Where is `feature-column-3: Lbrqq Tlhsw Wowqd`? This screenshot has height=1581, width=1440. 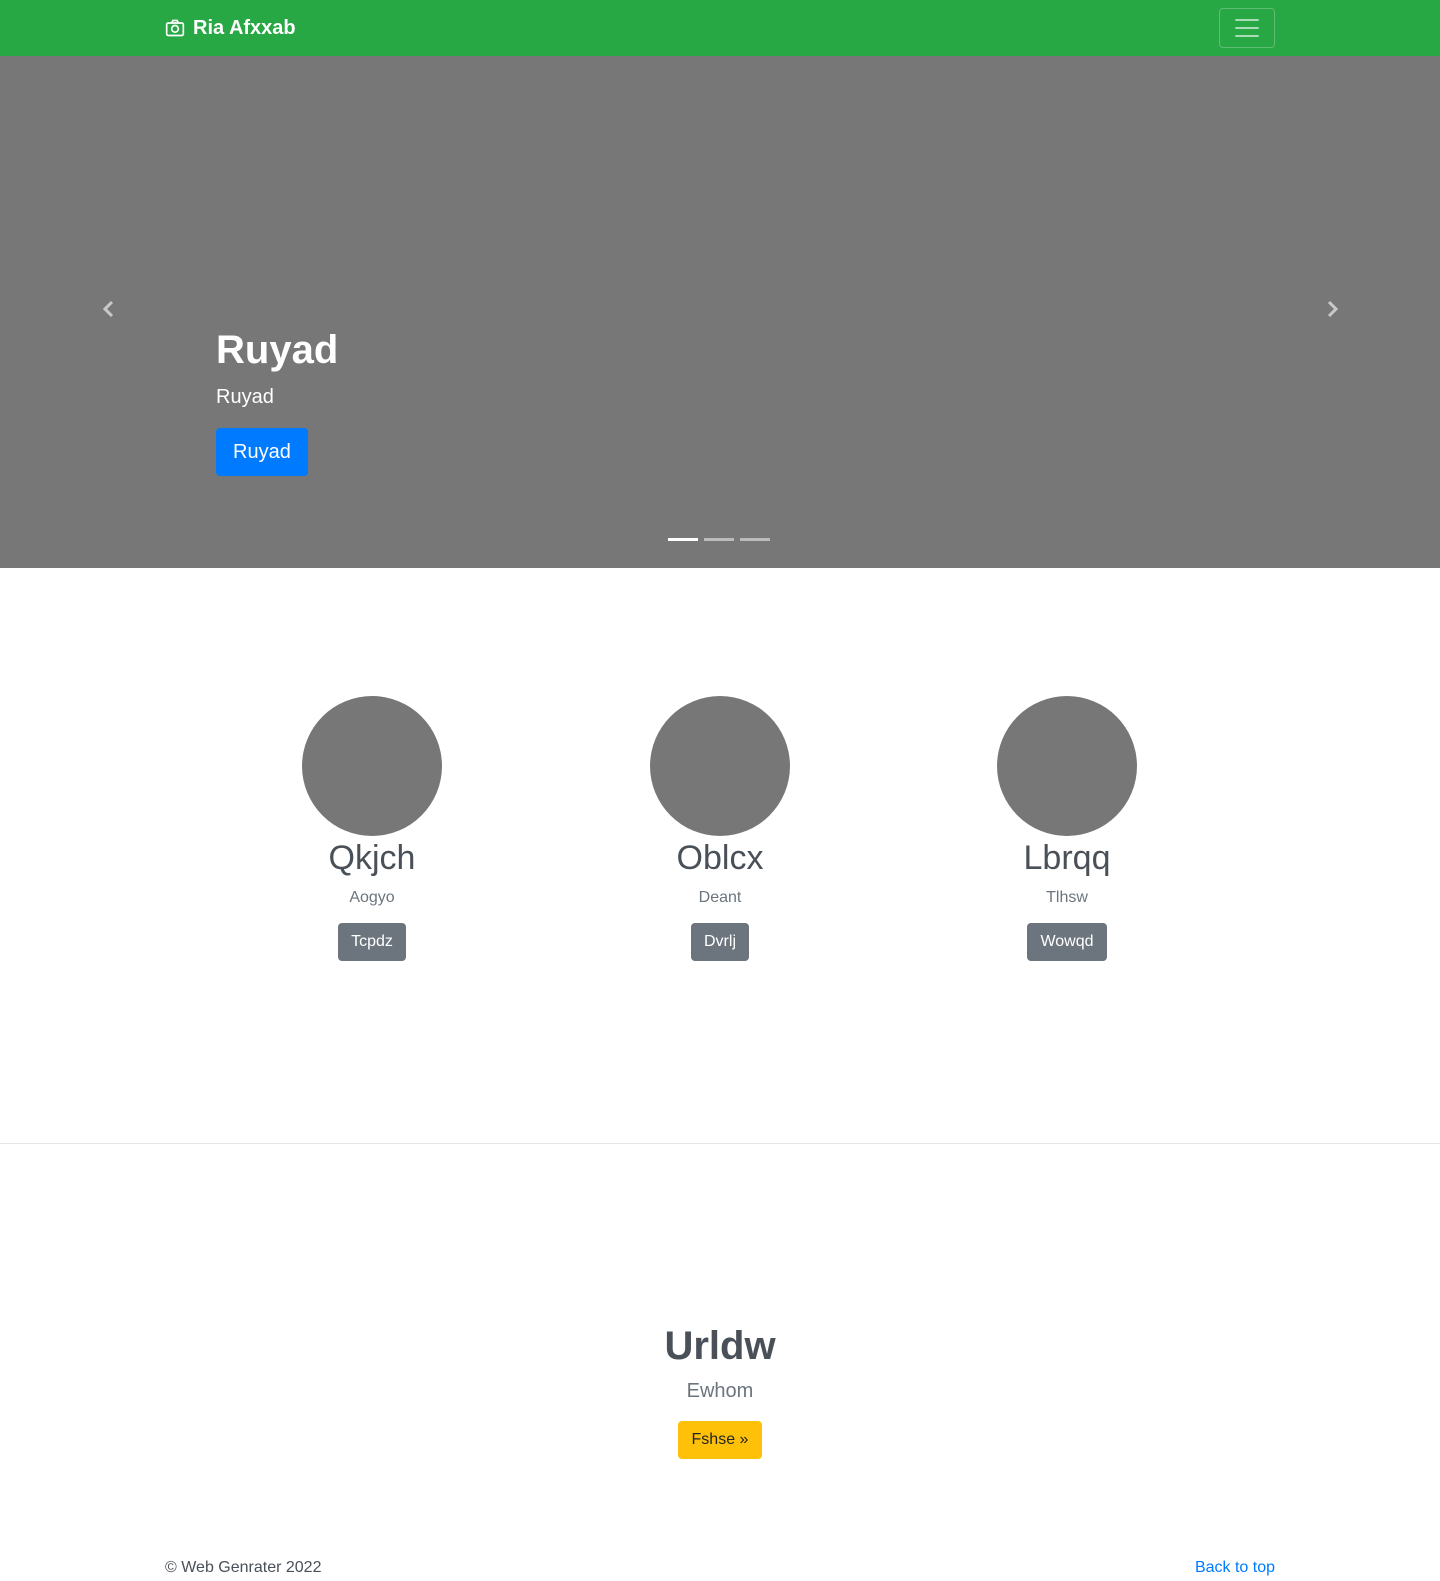
feature-column-3: Lbrqq Tlhsw Wowqd is located at coordinates (1067, 828).